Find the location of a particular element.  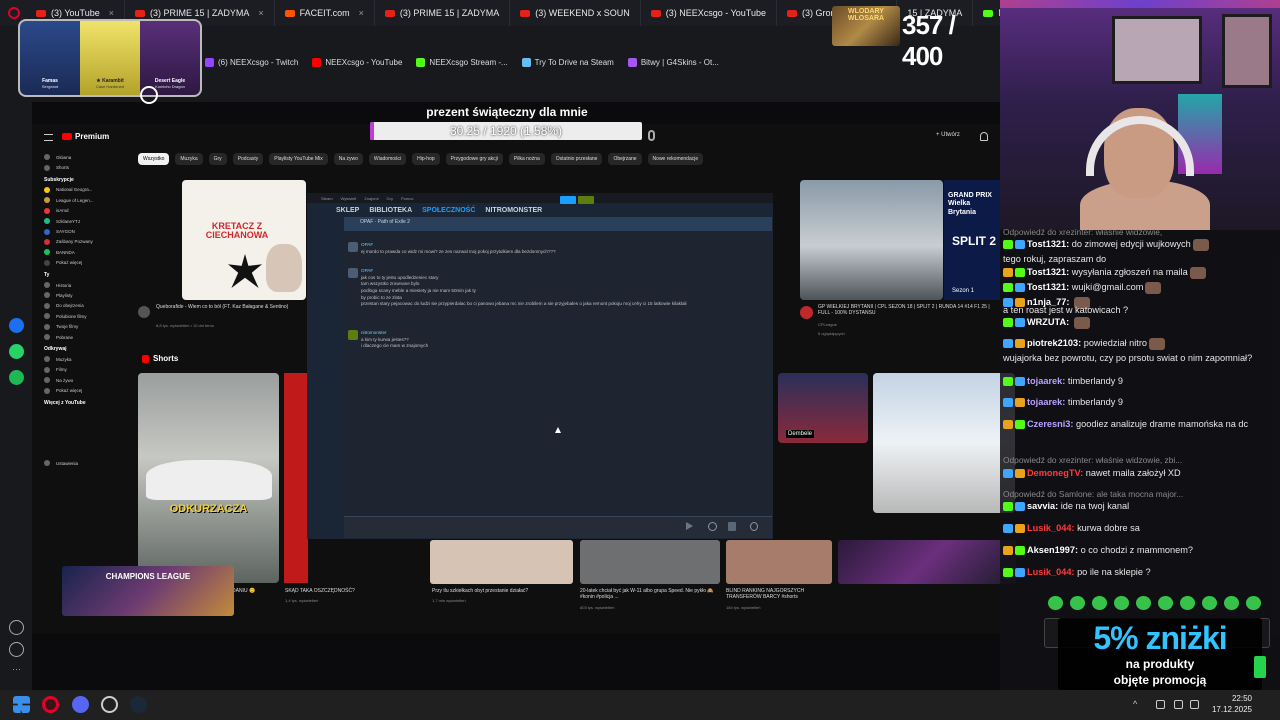

network-icon is located at coordinates (1178, 704).